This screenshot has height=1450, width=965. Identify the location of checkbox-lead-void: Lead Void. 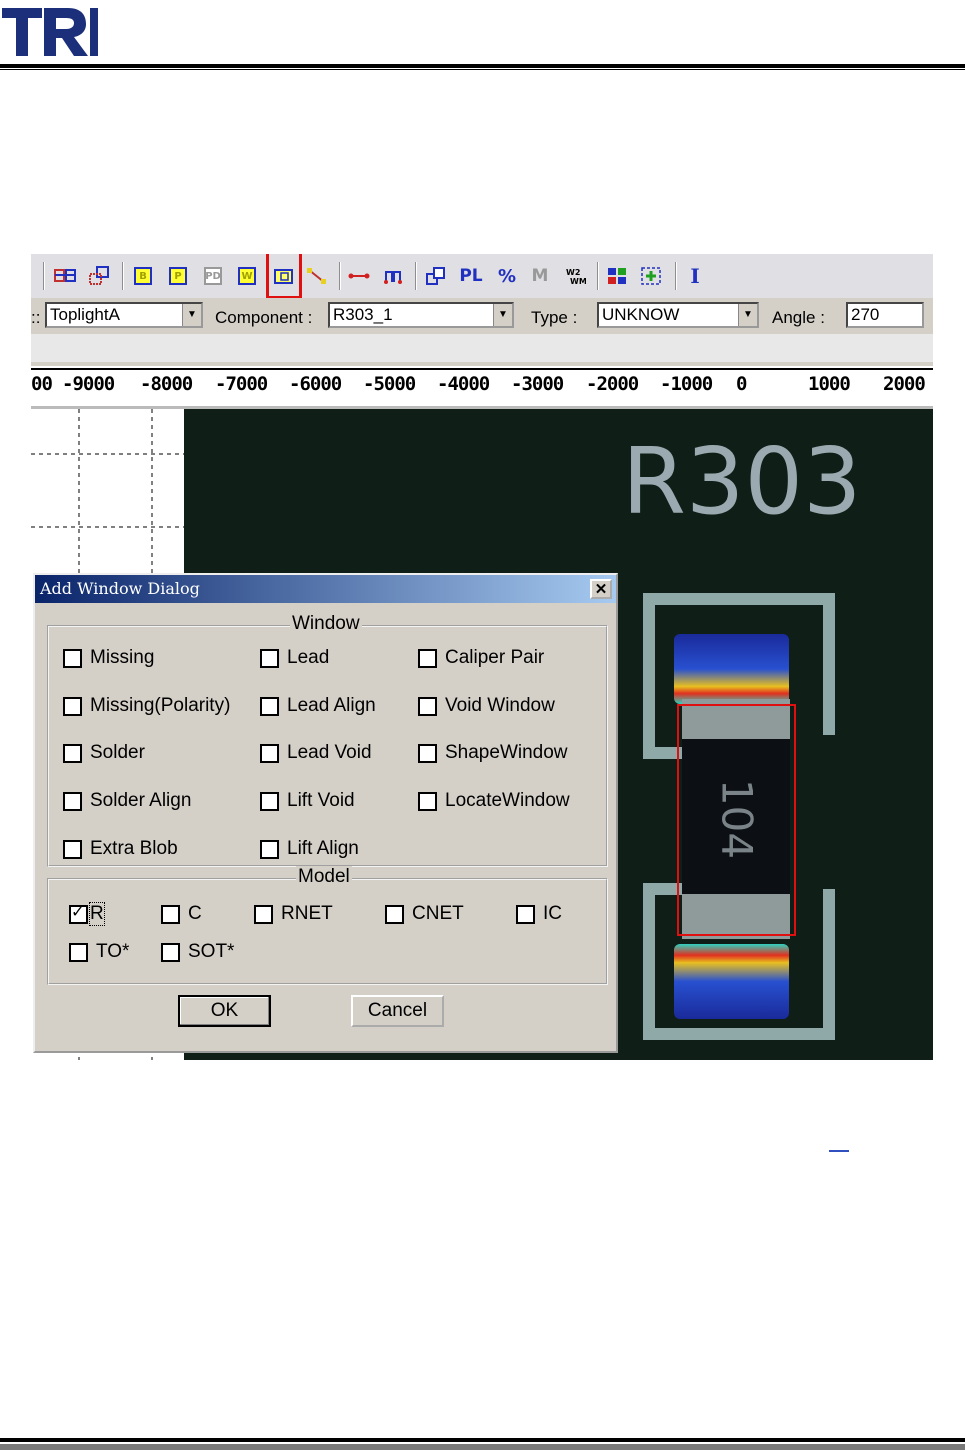
(316, 753).